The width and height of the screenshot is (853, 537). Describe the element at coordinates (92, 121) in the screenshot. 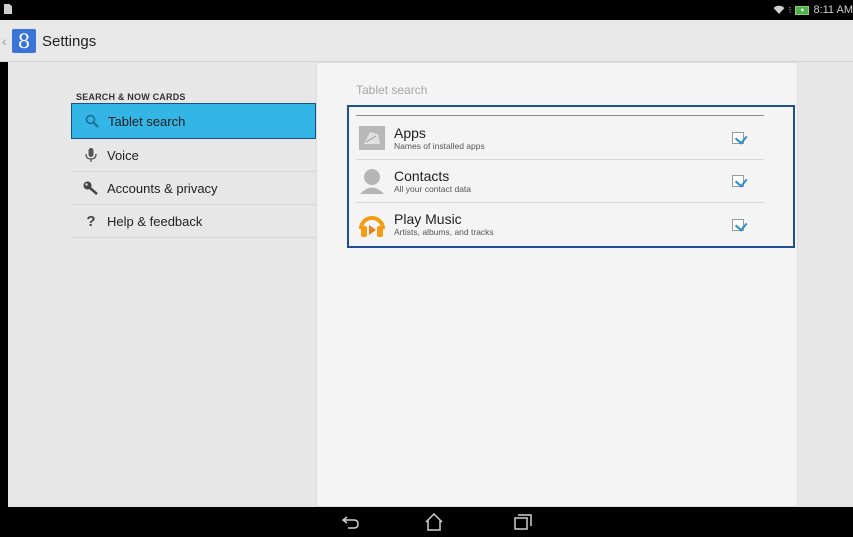

I see `search-icon` at that location.